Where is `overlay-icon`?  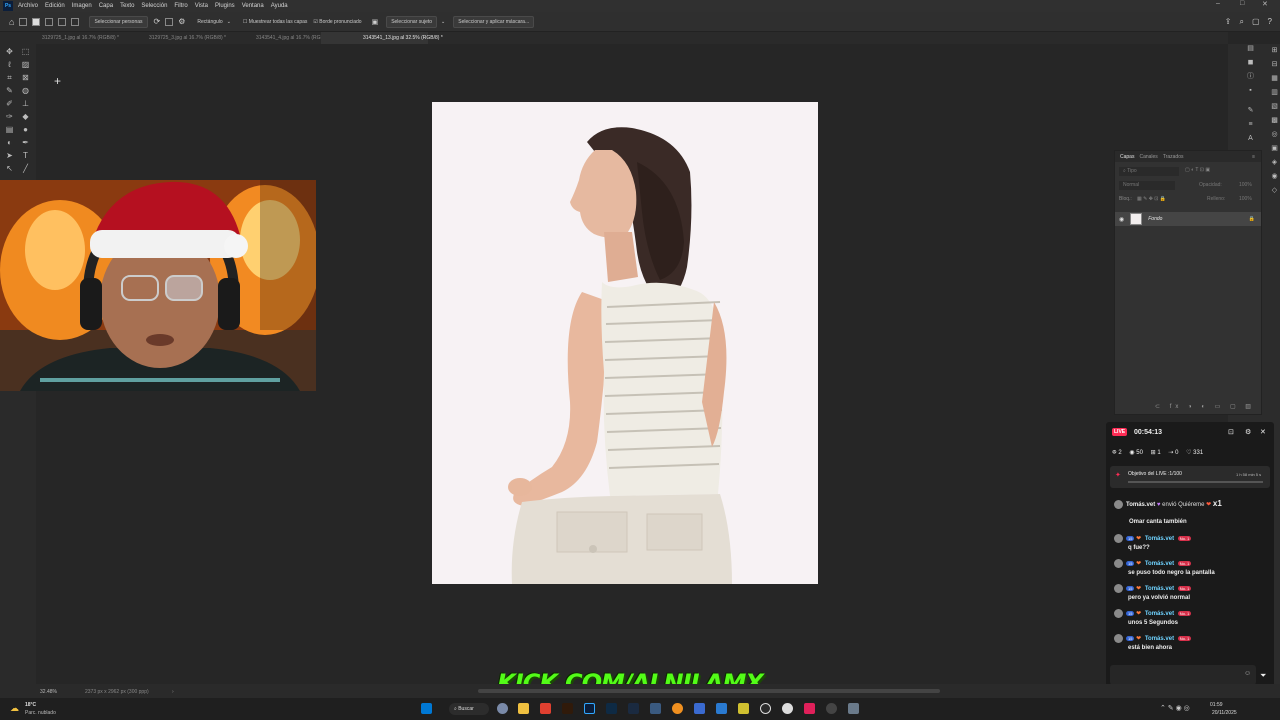
overlay-icon is located at coordinates (169, 21).